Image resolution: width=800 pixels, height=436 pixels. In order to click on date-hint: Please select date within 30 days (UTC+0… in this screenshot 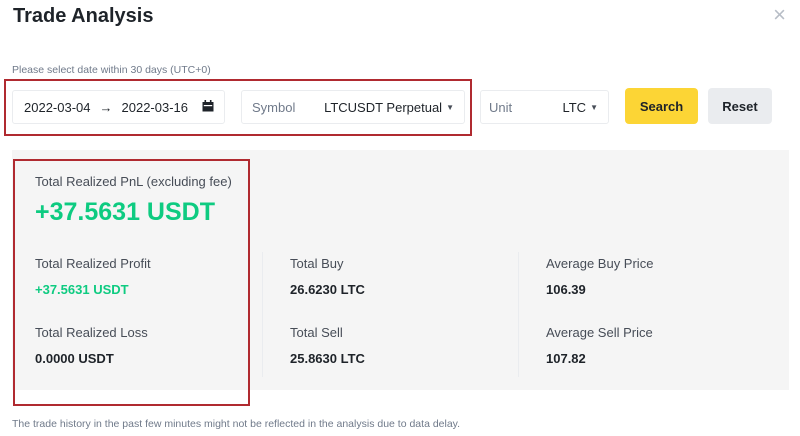, I will do `click(111, 70)`.